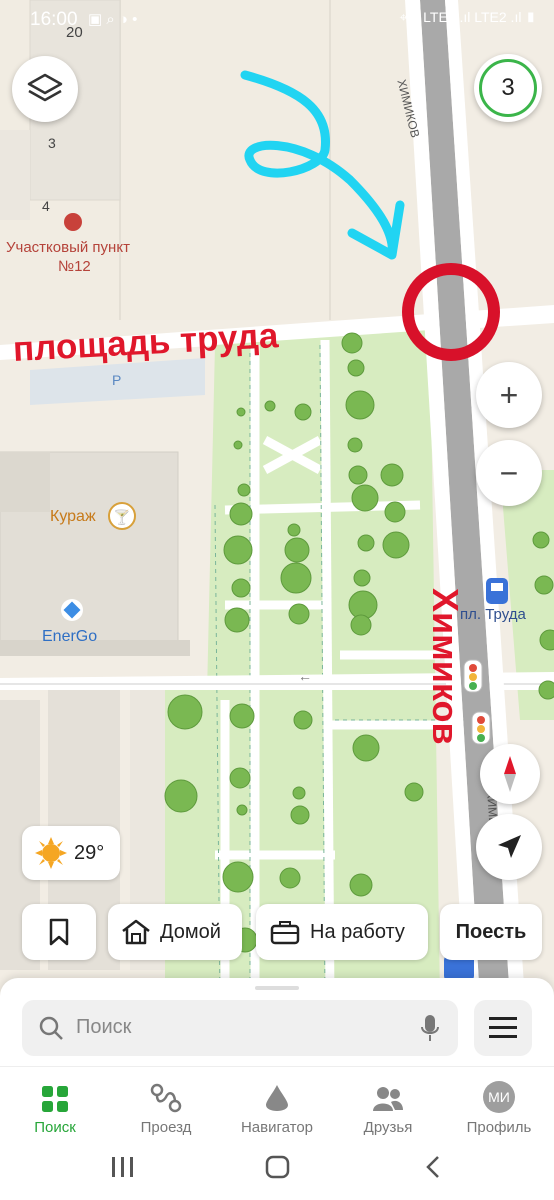 The image size is (554, 1200). I want to click on eat-chip-label: Поесть, so click(491, 931).